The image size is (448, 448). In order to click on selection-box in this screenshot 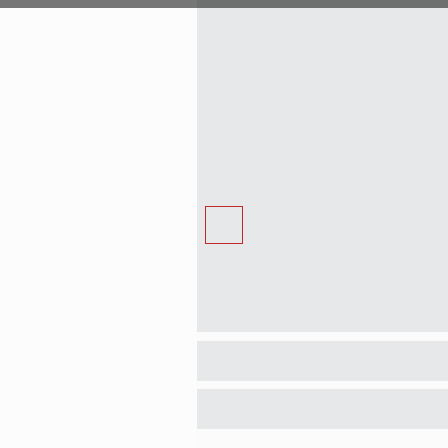, I will do `click(224, 225)`.